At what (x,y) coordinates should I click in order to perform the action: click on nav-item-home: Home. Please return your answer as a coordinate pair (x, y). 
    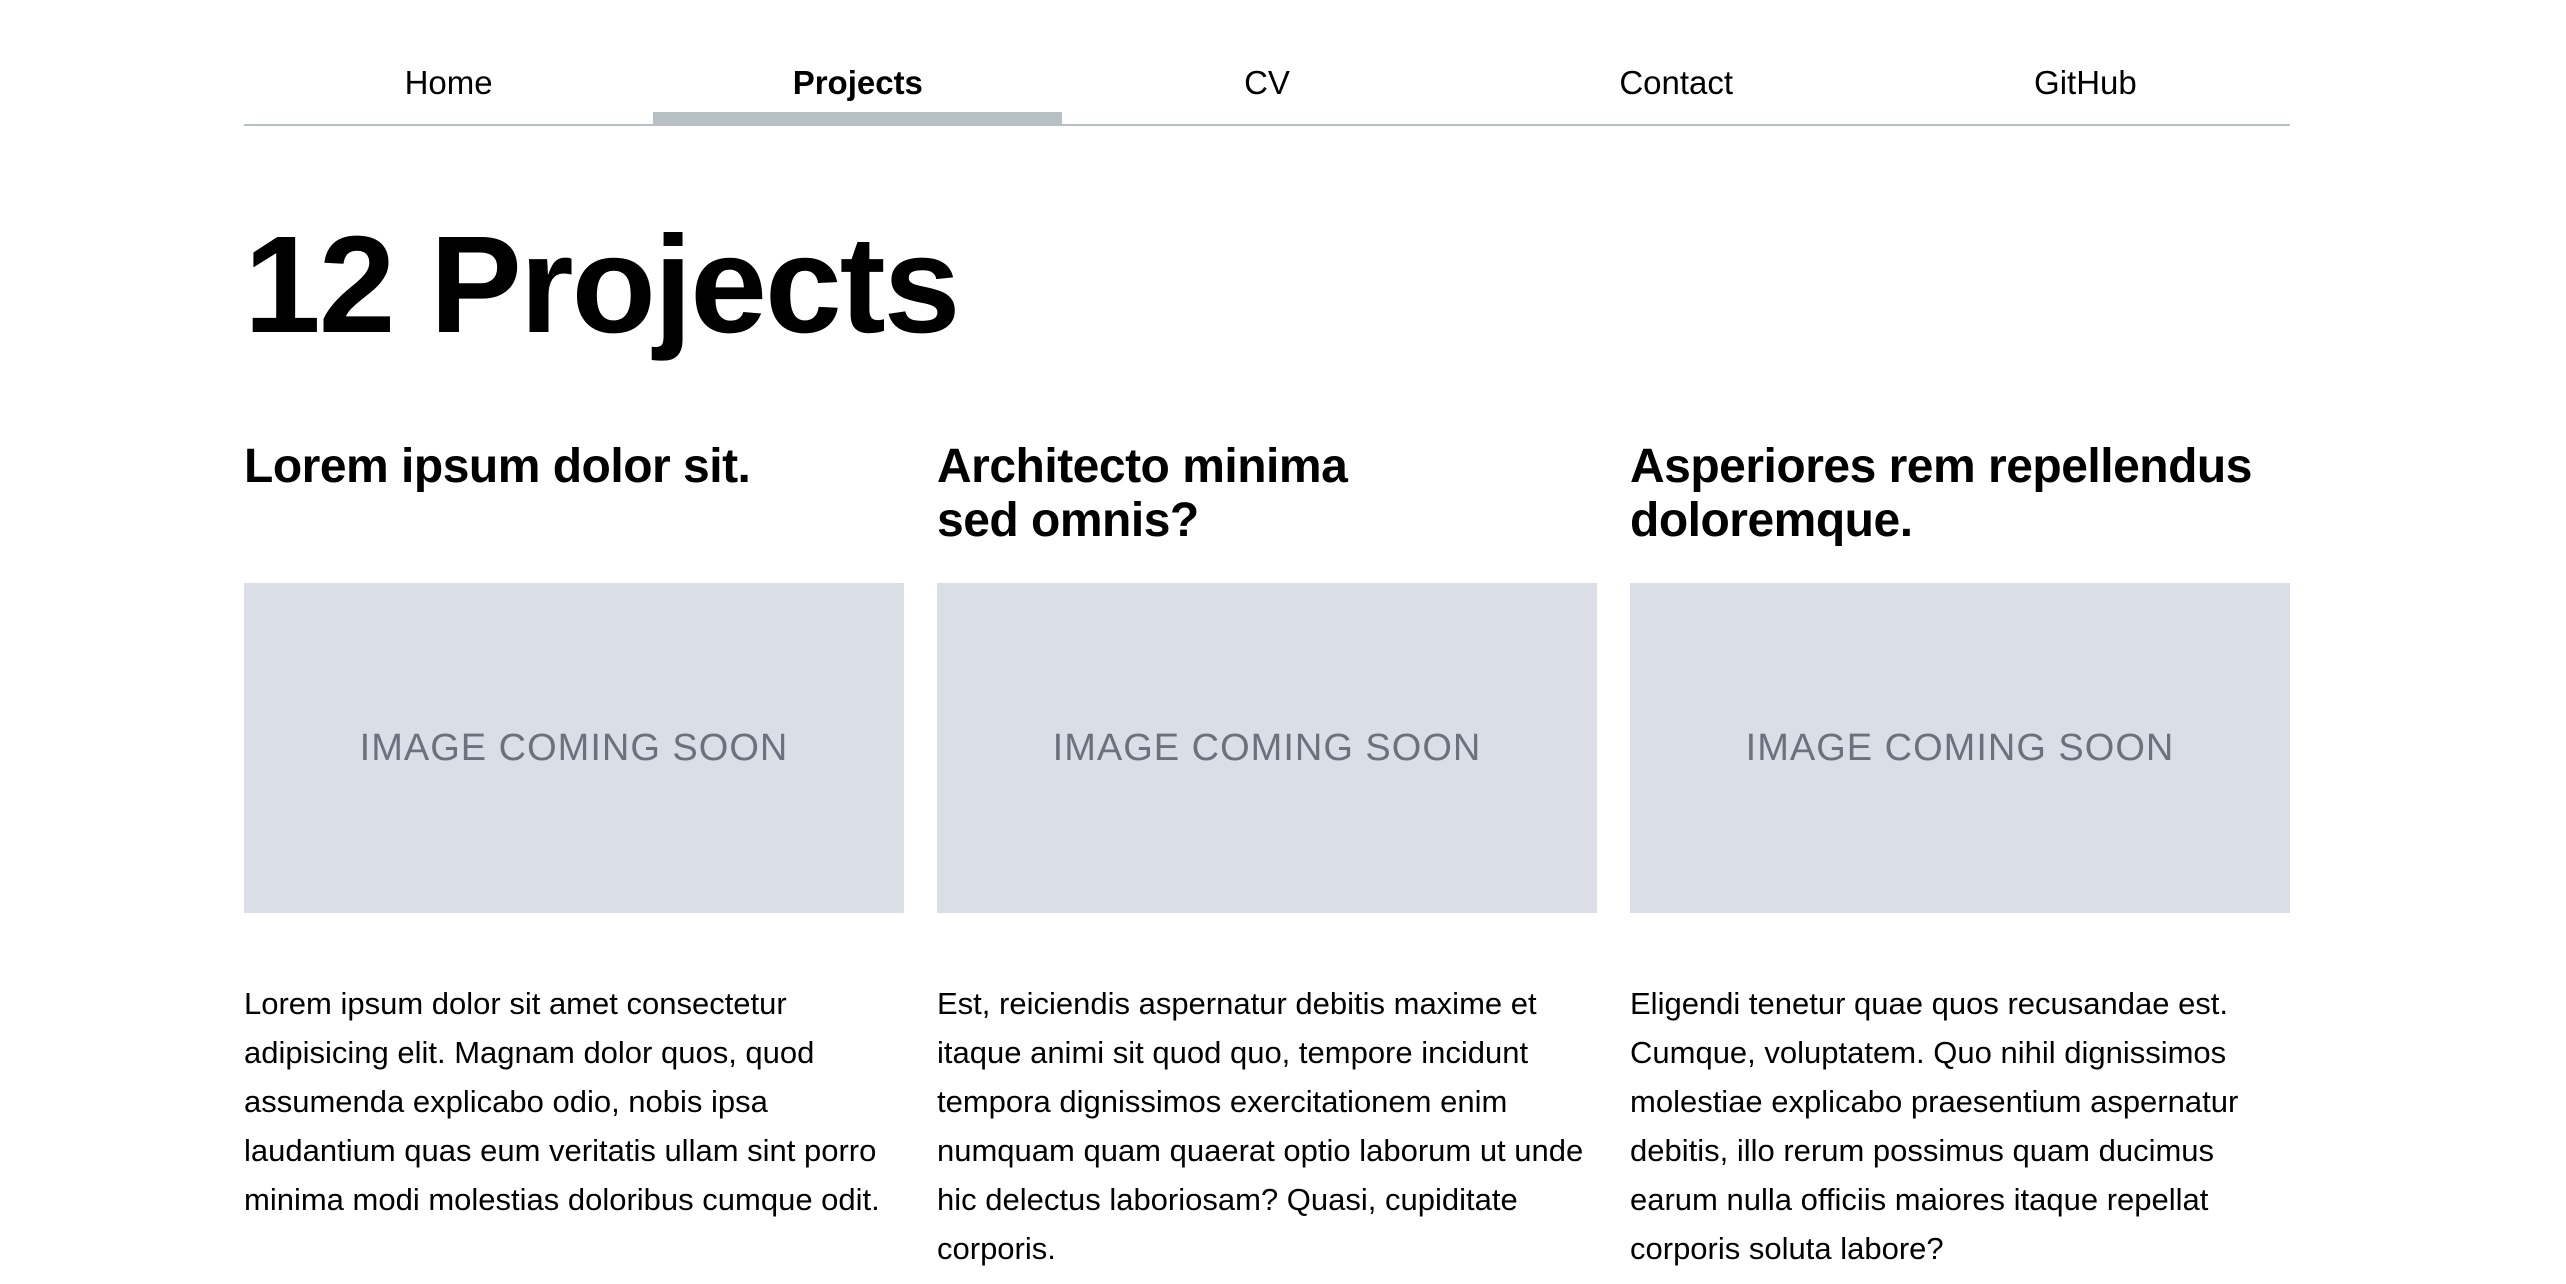
    Looking at the image, I should click on (448, 62).